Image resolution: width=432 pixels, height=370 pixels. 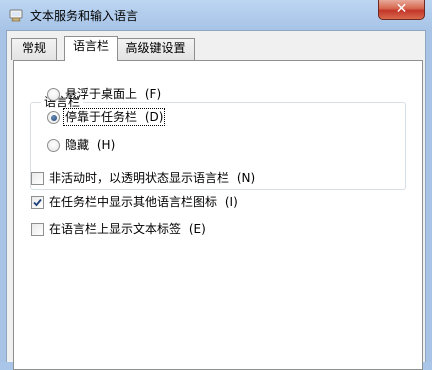 I want to click on close-button: ✕, so click(x=401, y=10).